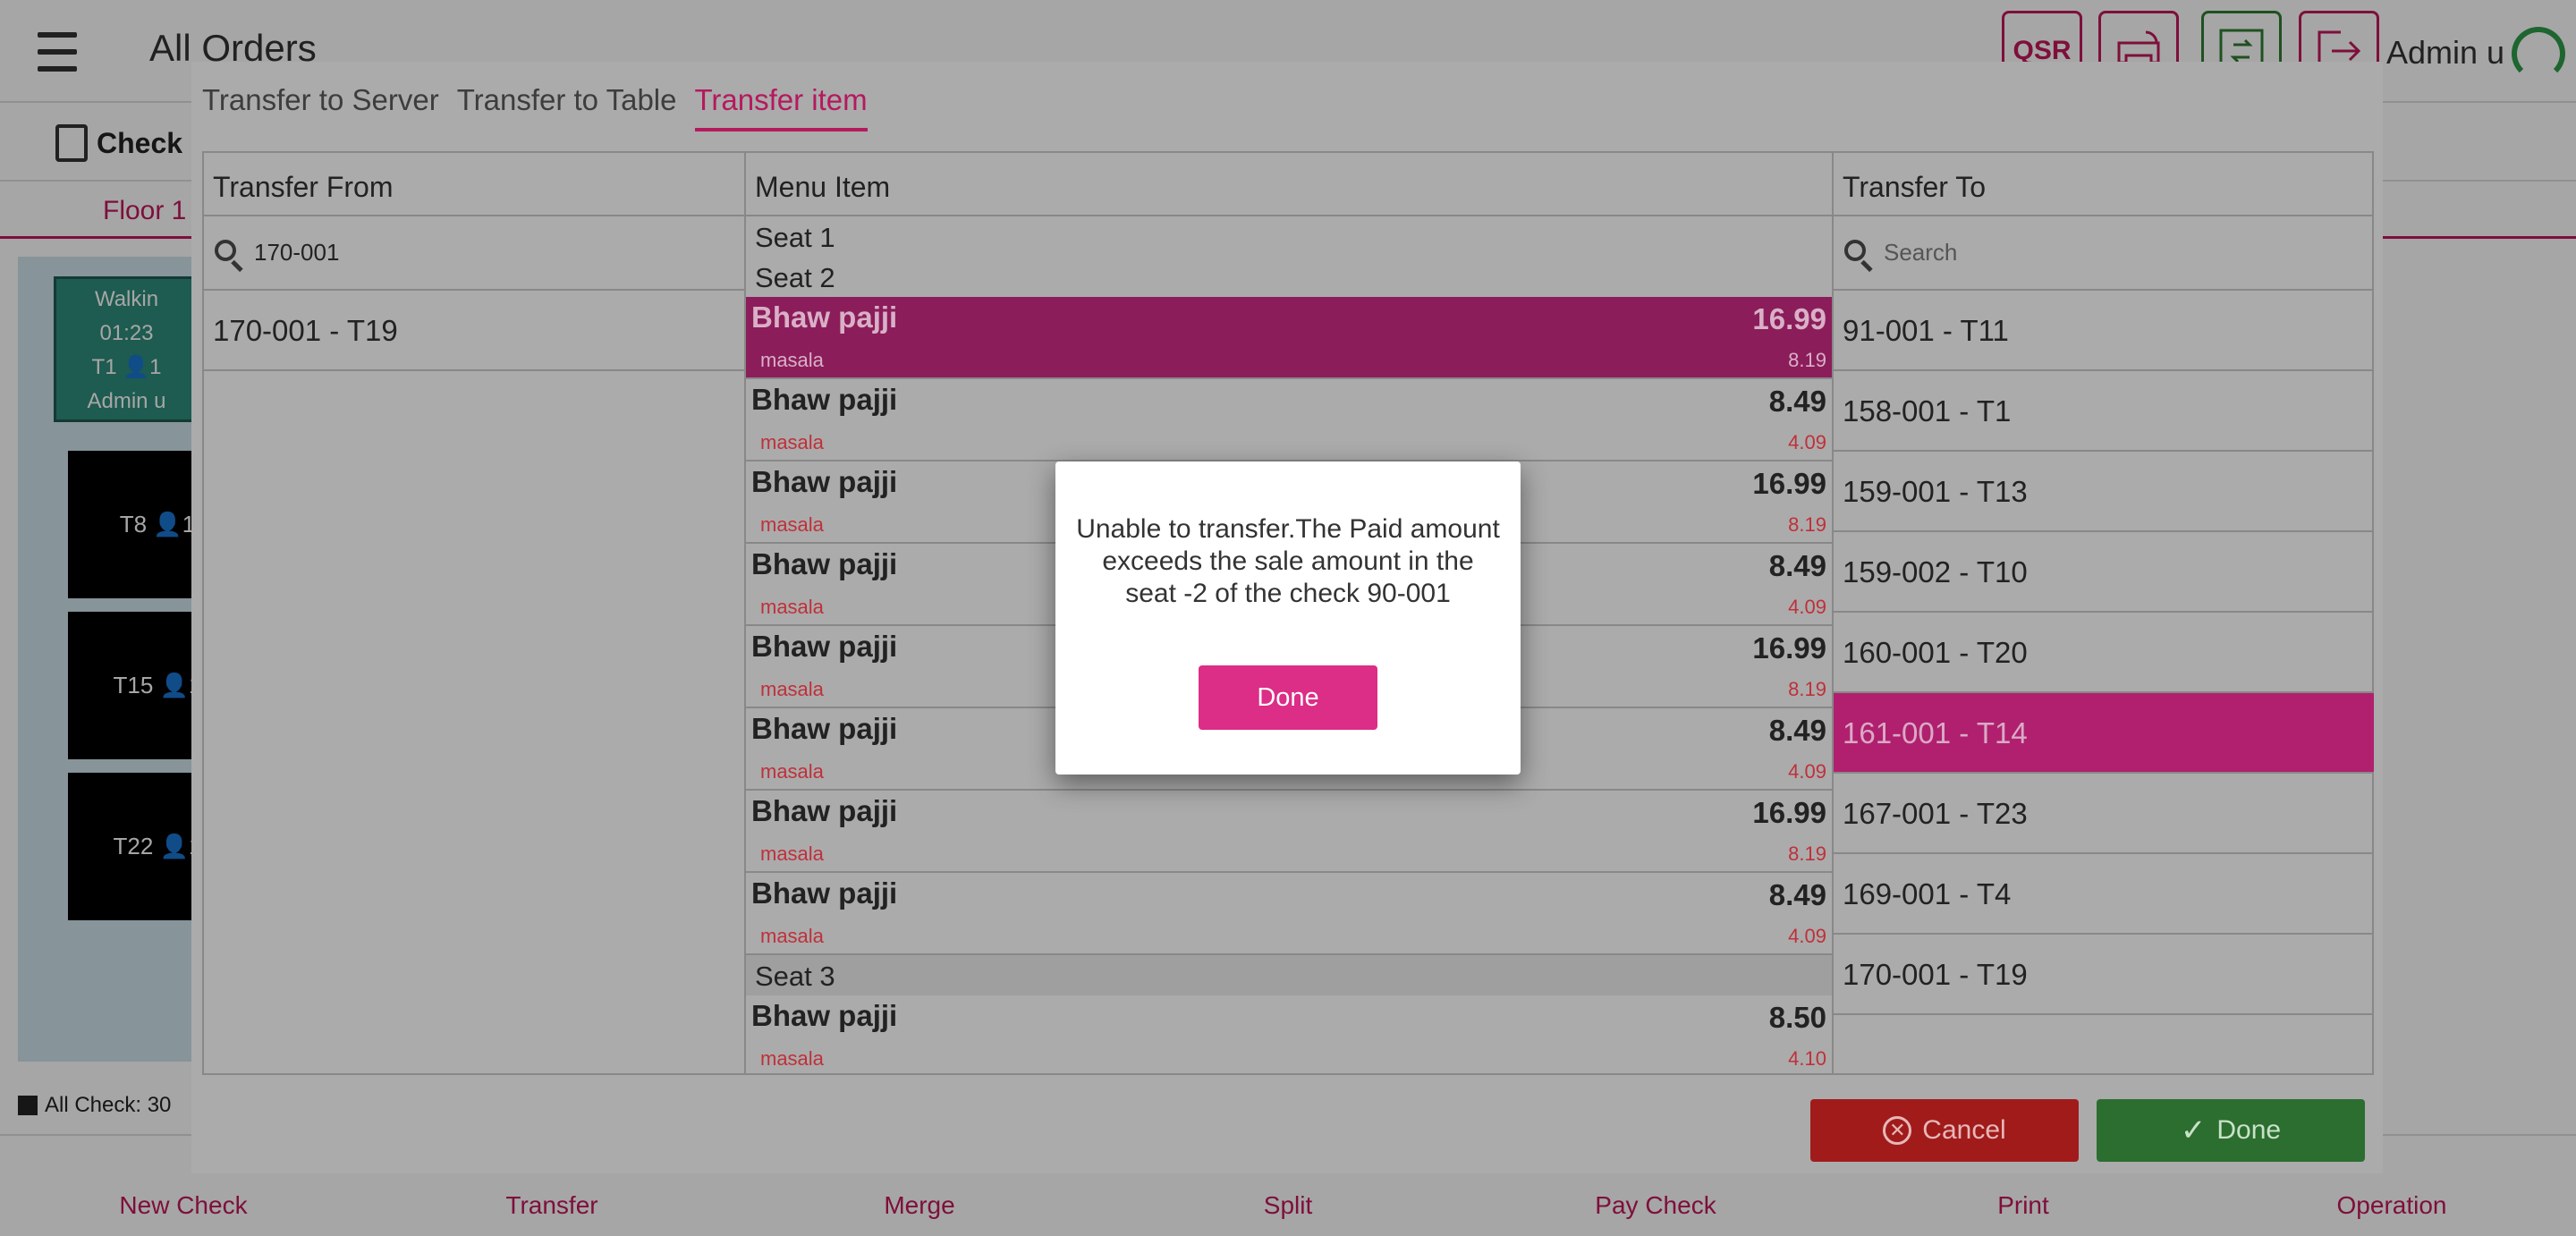  I want to click on transfer-to-search, so click(2104, 254).